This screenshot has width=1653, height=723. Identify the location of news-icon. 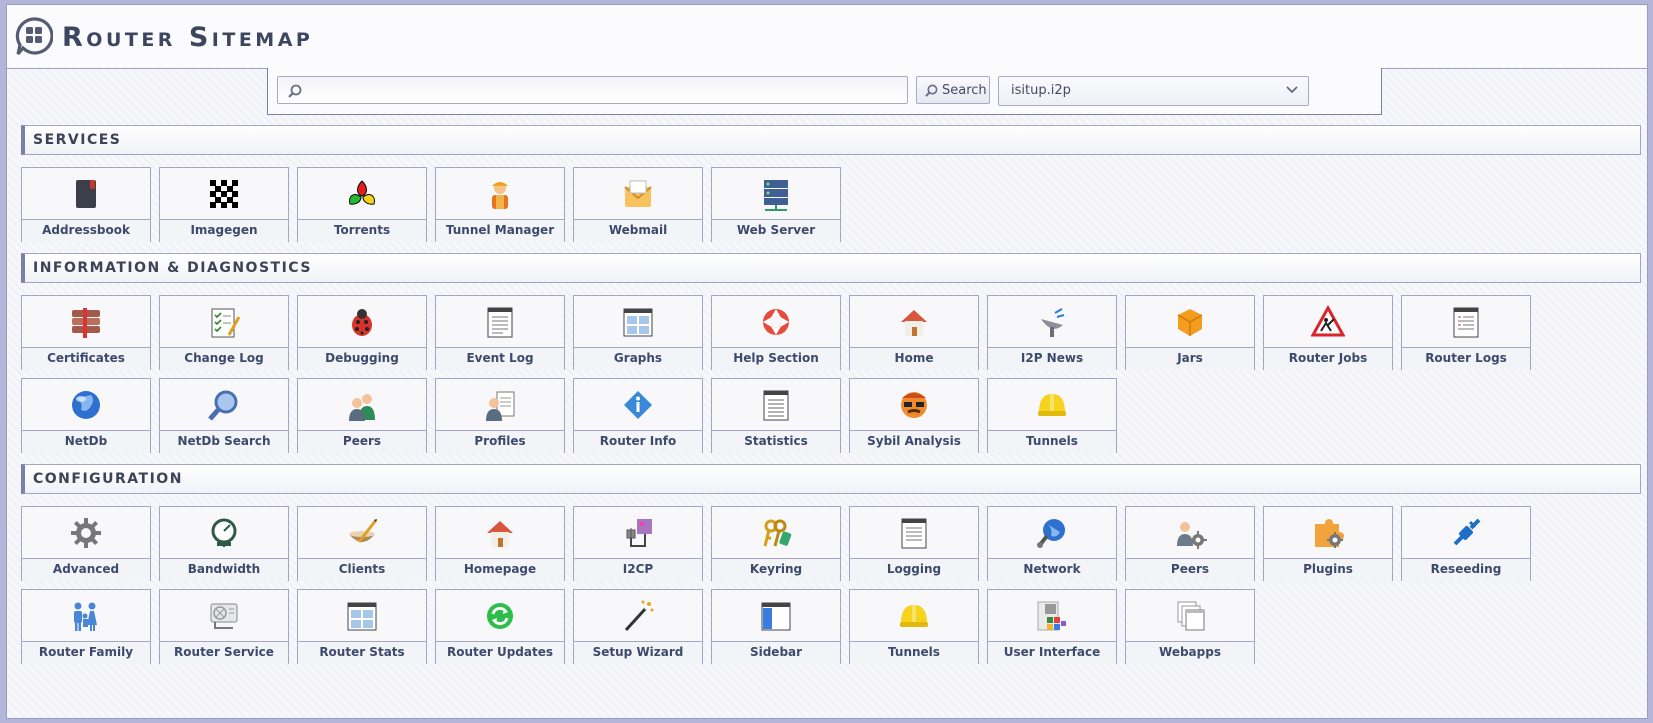
(1052, 321).